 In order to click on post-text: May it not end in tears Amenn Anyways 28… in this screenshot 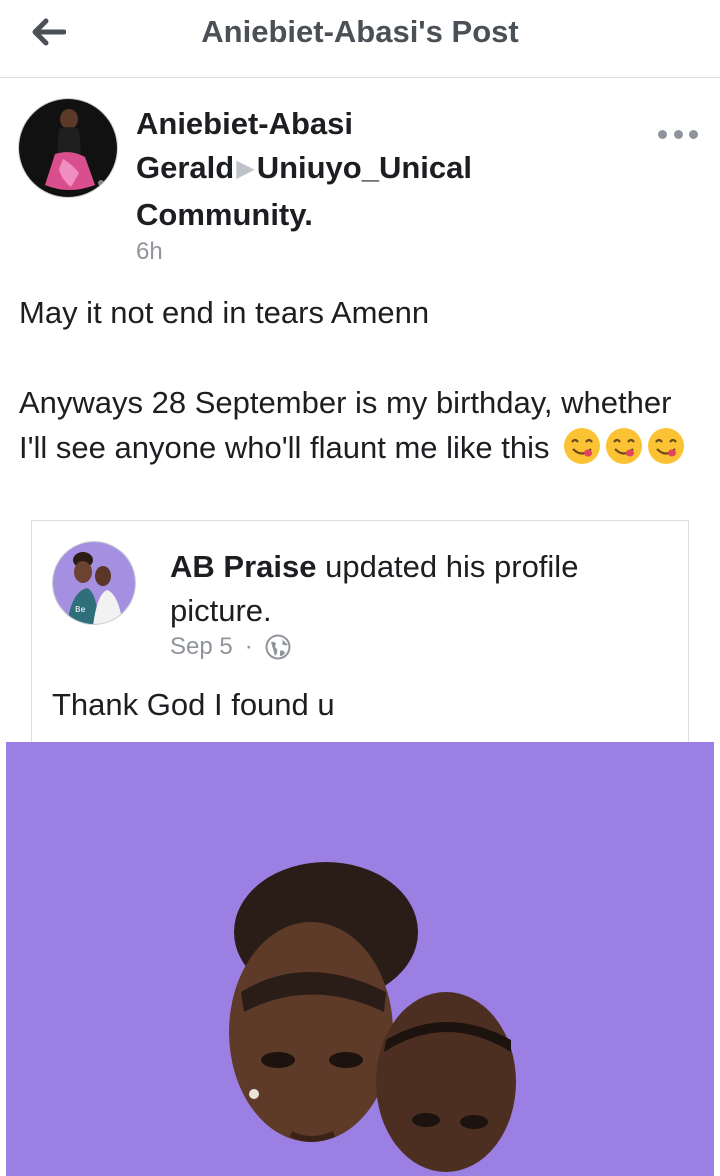, I will do `click(359, 380)`.